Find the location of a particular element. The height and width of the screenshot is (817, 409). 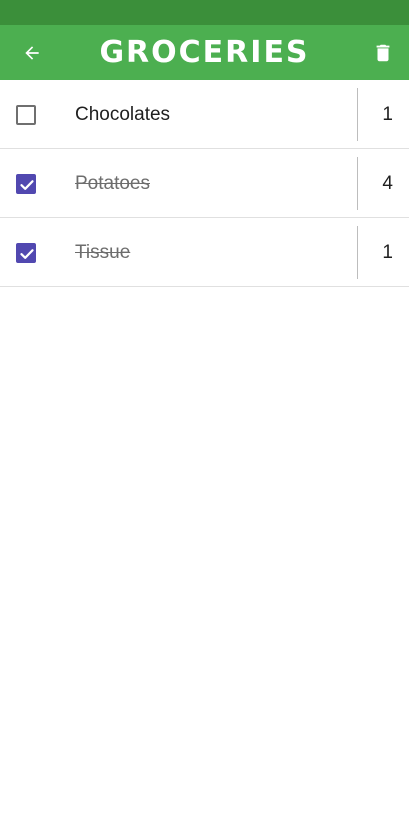

back-button is located at coordinates (32, 53).